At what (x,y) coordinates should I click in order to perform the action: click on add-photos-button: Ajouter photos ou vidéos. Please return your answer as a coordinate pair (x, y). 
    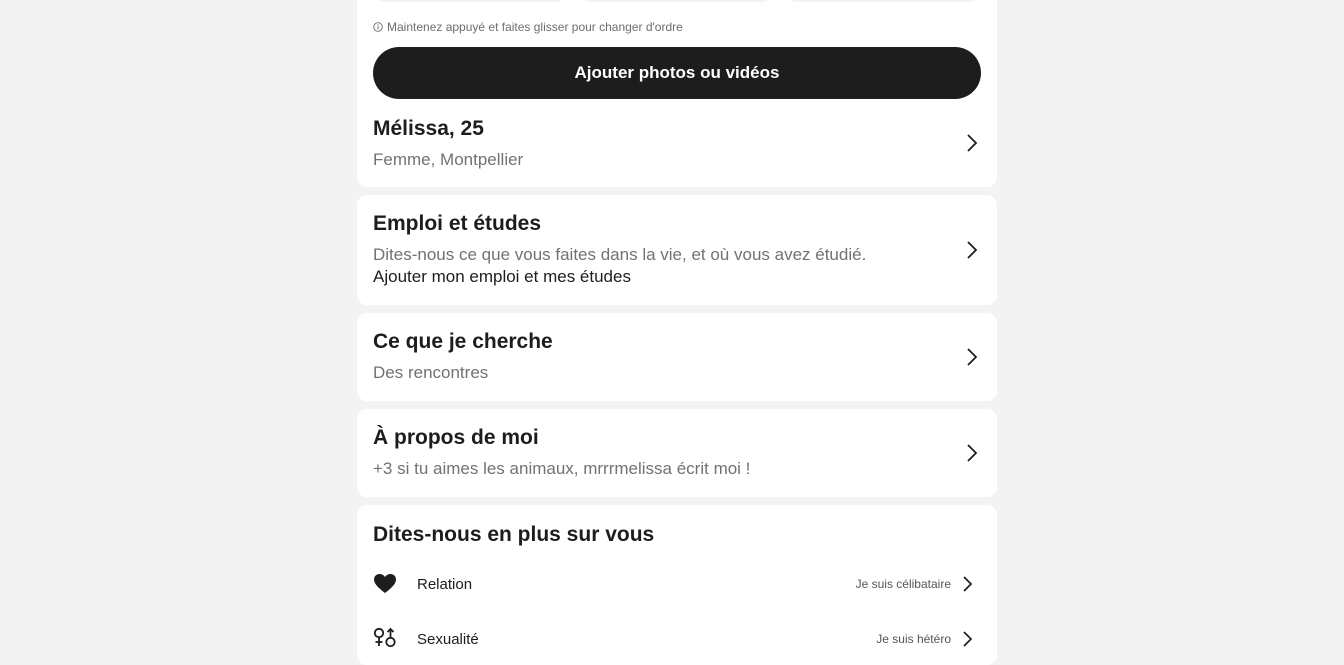
    Looking at the image, I should click on (677, 73).